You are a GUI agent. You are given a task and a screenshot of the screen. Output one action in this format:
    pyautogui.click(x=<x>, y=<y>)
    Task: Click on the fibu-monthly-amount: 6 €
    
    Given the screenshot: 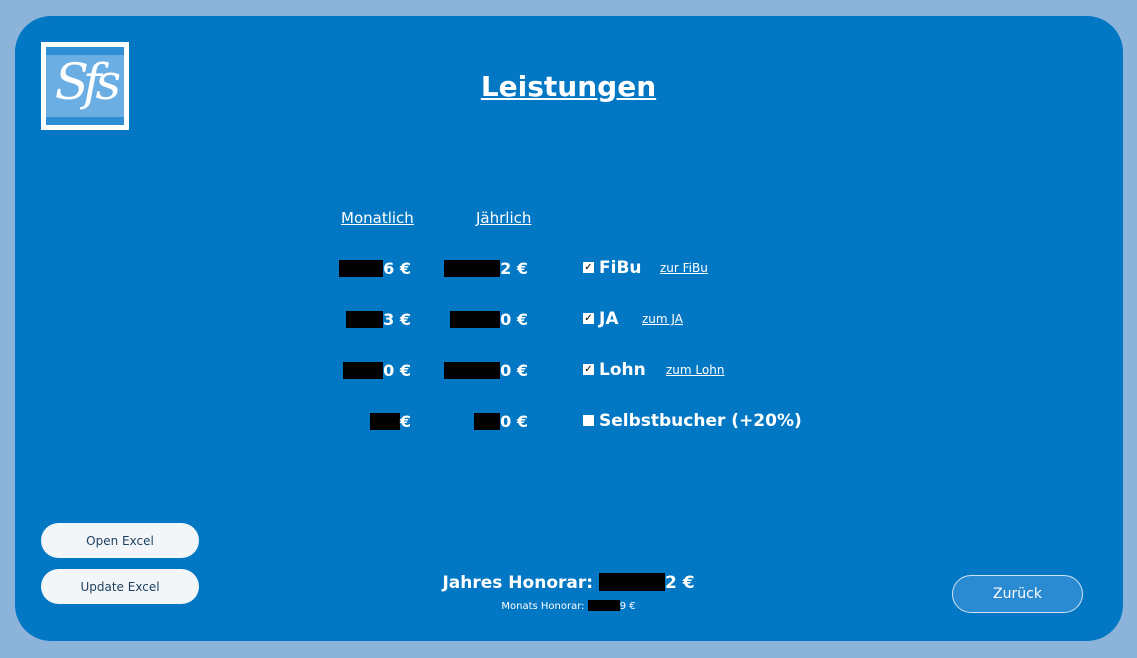 What is the action you would take?
    pyautogui.click(x=375, y=268)
    